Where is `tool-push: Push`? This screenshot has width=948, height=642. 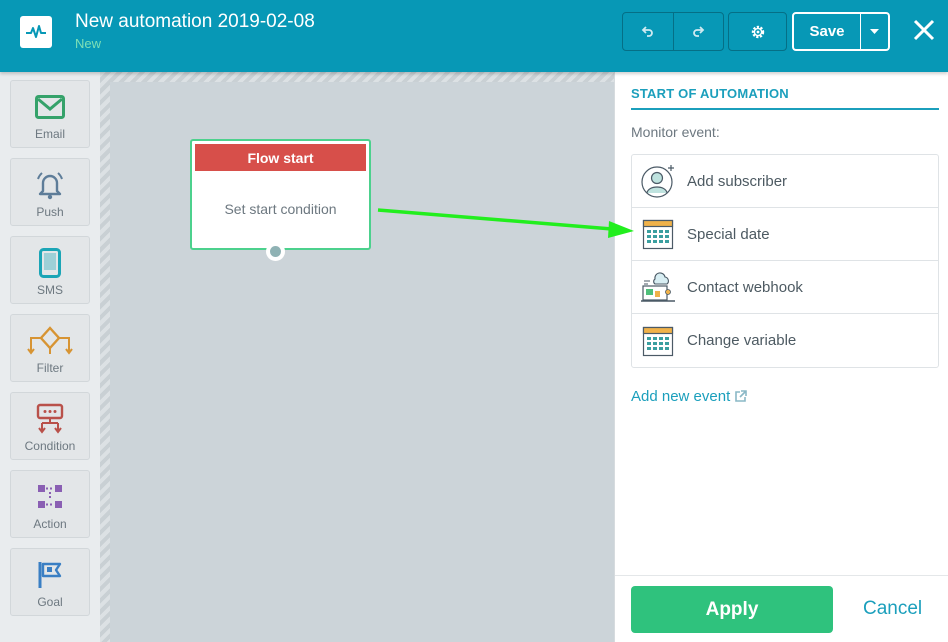
tool-push: Push is located at coordinates (50, 192).